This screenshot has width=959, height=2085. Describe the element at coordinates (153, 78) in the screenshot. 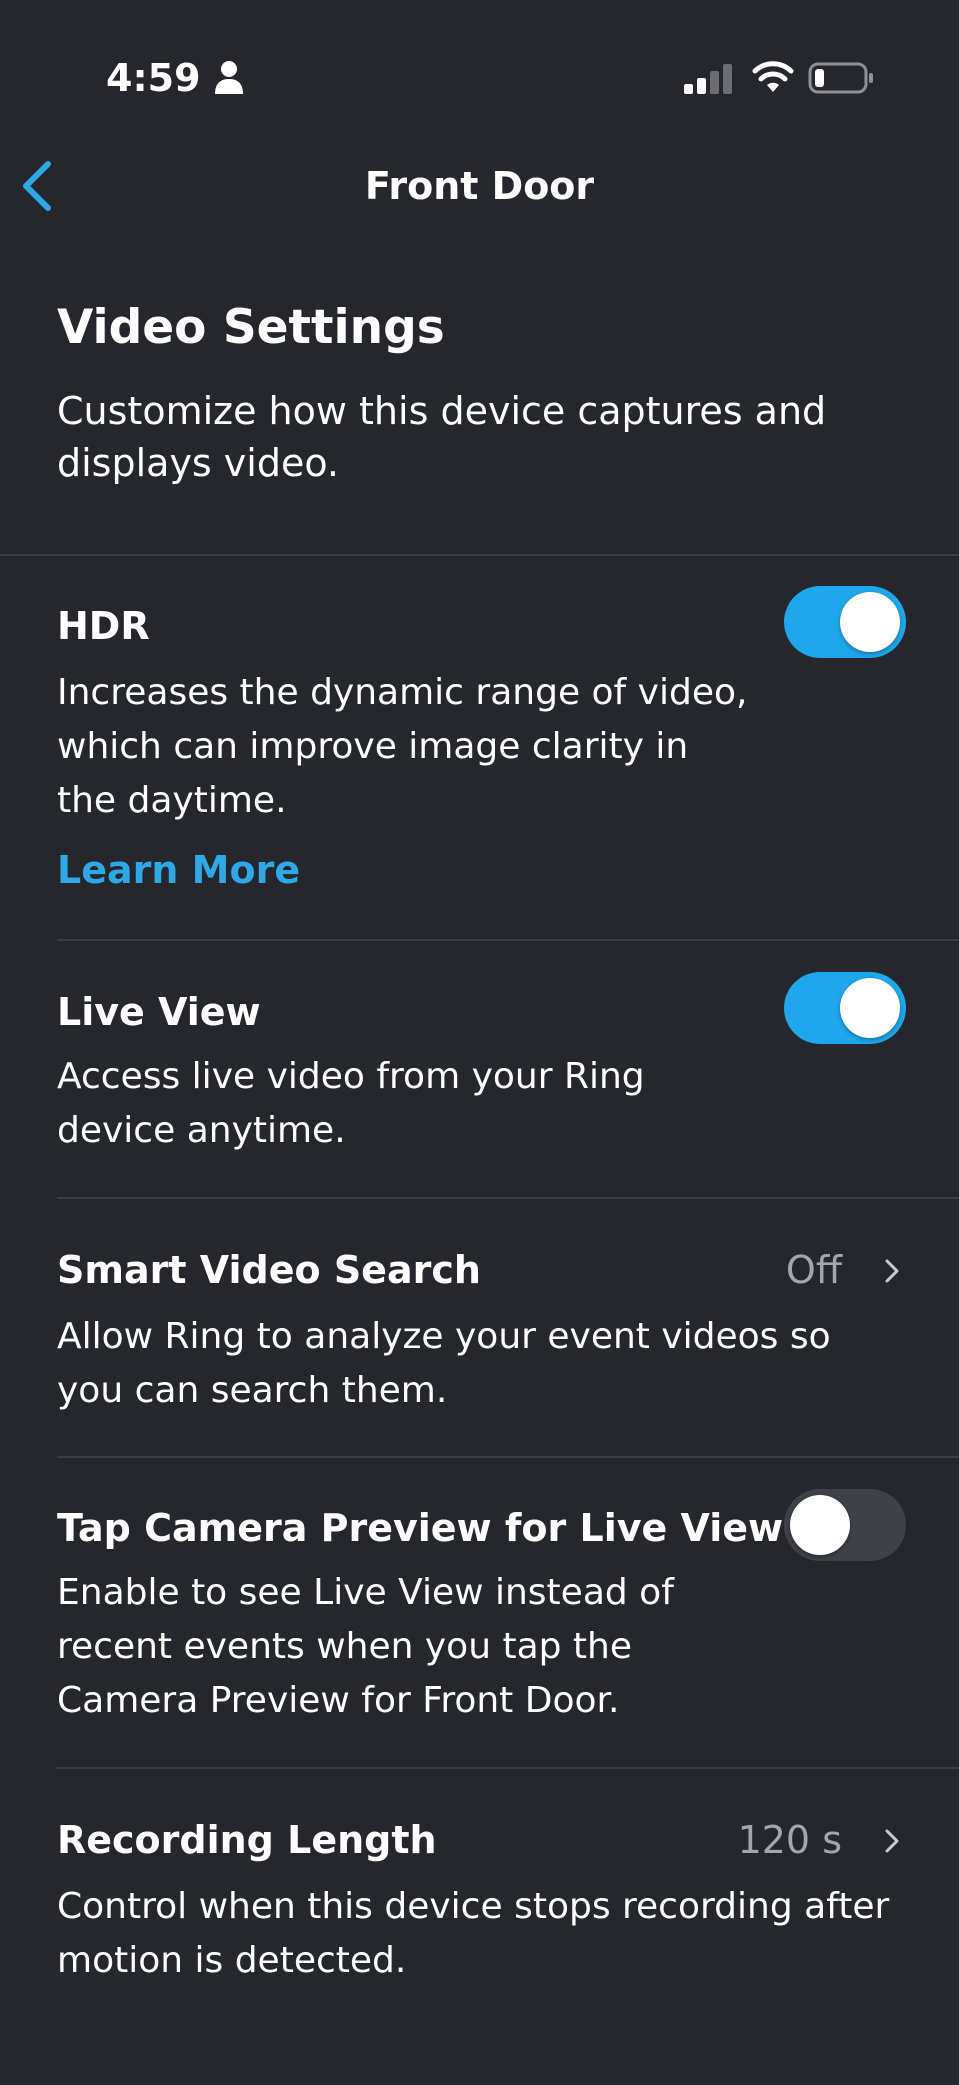

I see `status-time: 4:59` at that location.